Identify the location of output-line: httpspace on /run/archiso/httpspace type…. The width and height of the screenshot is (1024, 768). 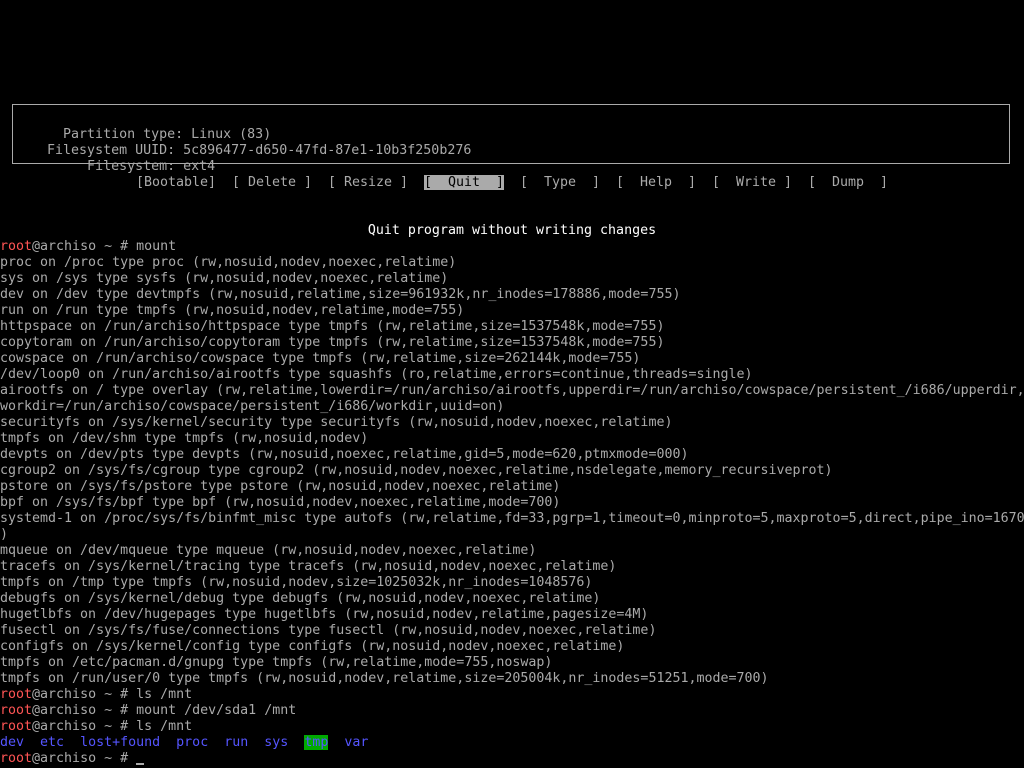
(332, 326).